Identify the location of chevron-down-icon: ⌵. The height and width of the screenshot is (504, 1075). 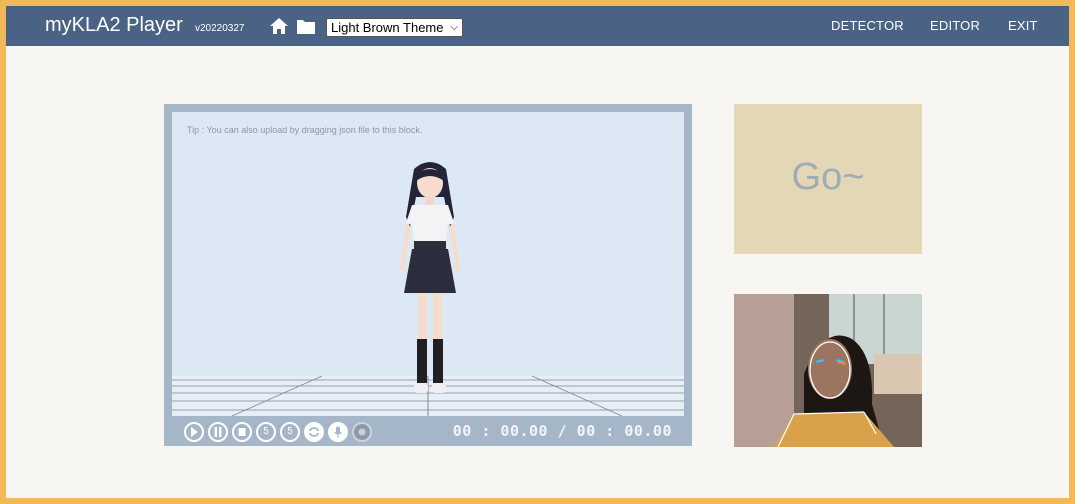
(454, 27).